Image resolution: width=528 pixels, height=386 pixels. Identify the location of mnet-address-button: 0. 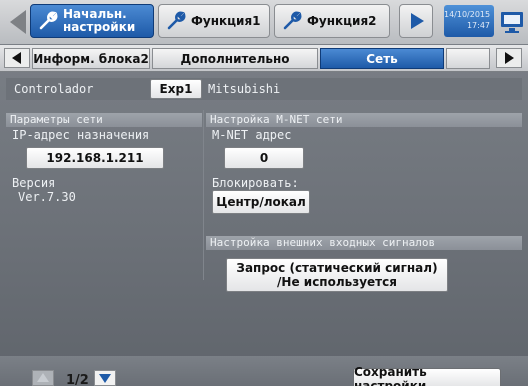
(264, 158).